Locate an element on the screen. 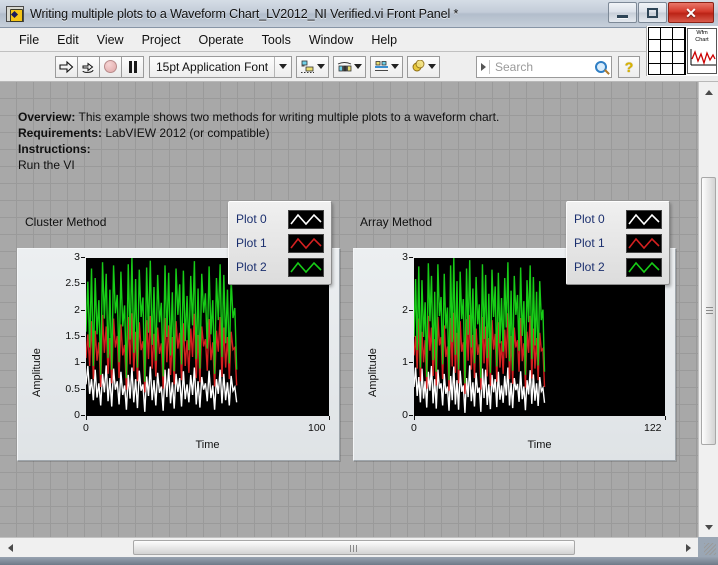 This screenshot has height=565, width=718. y-tick-label: 0 is located at coordinates (61, 415).